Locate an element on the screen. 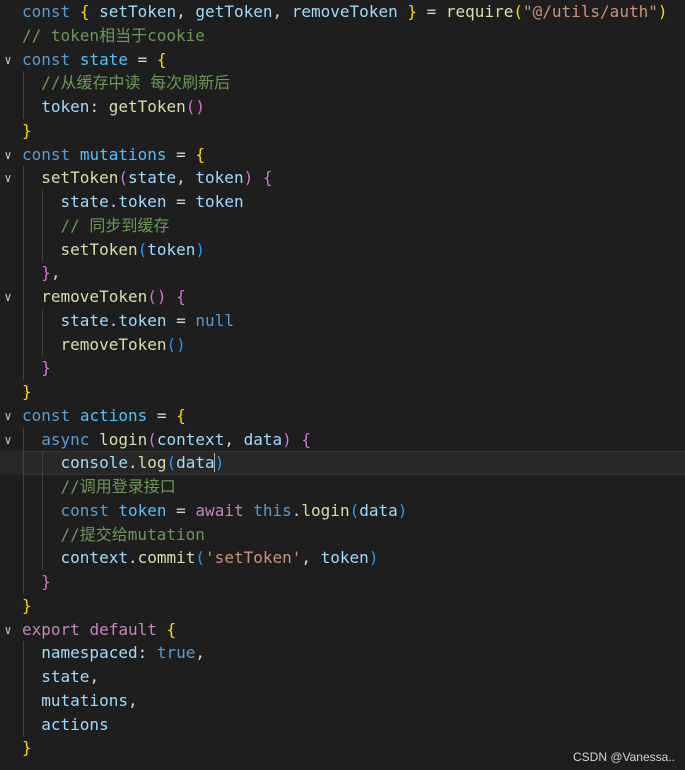 The height and width of the screenshot is (770, 685). code-text: state, is located at coordinates (60, 677).